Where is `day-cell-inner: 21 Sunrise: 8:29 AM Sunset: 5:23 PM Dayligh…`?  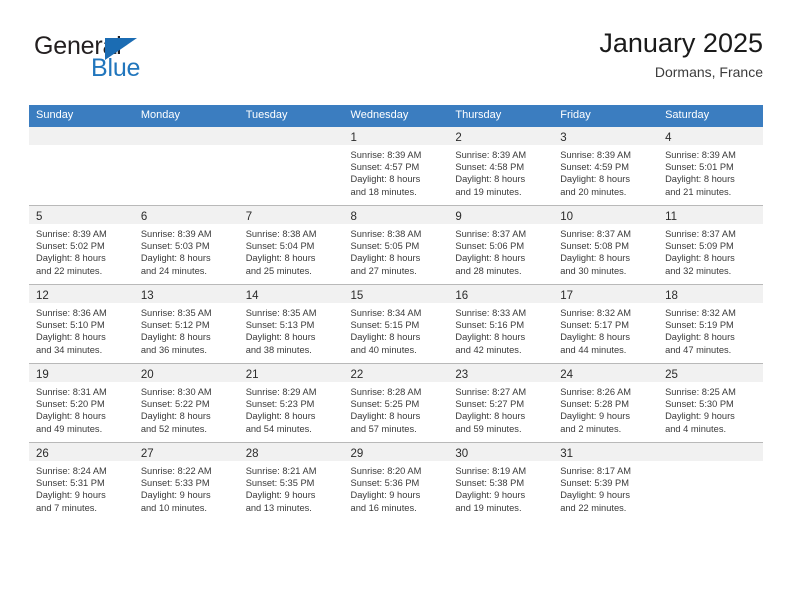 day-cell-inner: 21 Sunrise: 8:29 AM Sunset: 5:23 PM Dayligh… is located at coordinates (291, 403).